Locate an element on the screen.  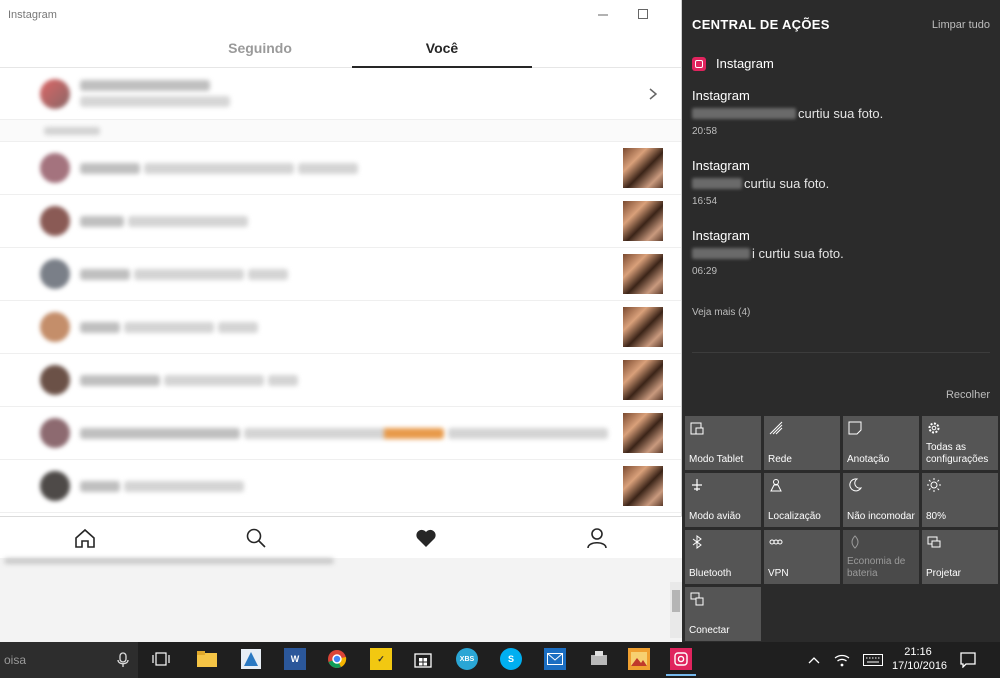
word-icon: W is located at coordinates (295, 659).